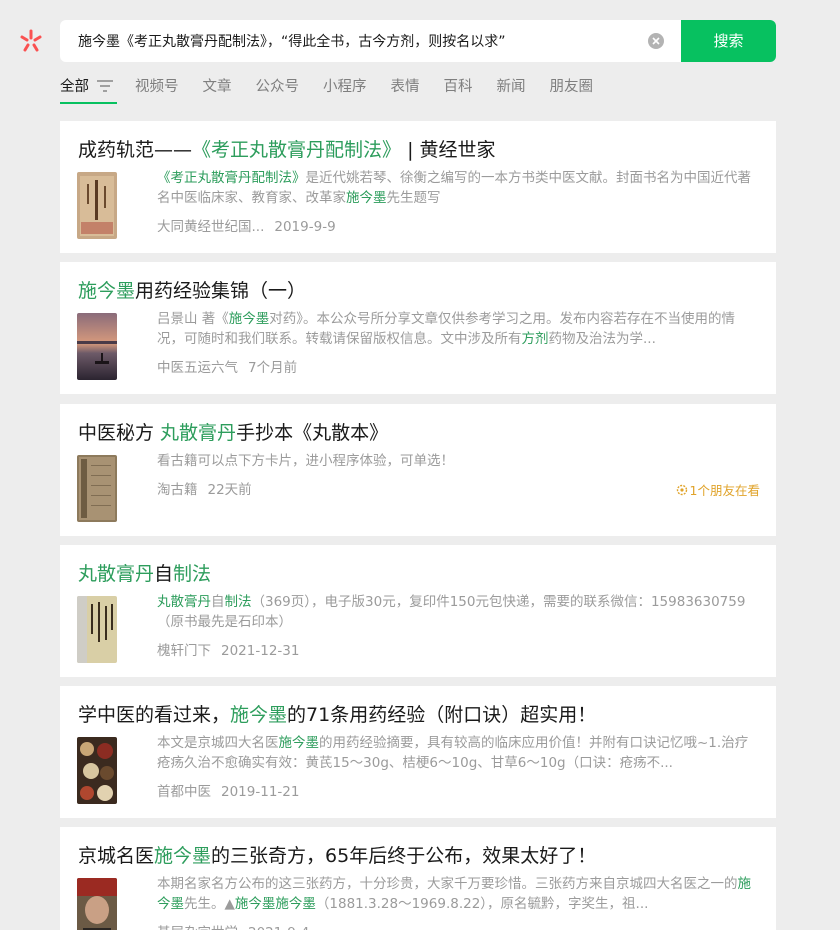  I want to click on result-date: 2019-11-21, so click(260, 792).